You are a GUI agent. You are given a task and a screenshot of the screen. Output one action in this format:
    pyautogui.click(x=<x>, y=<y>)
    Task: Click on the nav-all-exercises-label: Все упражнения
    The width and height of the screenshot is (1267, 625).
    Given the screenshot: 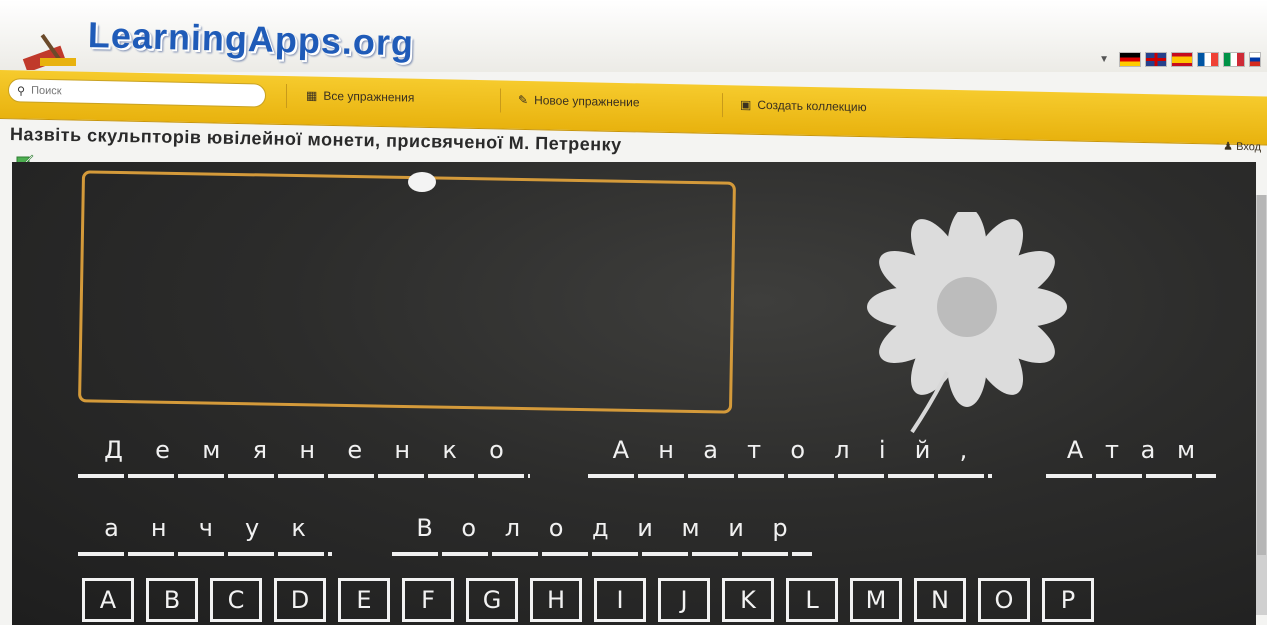 What is the action you would take?
    pyautogui.click(x=369, y=96)
    